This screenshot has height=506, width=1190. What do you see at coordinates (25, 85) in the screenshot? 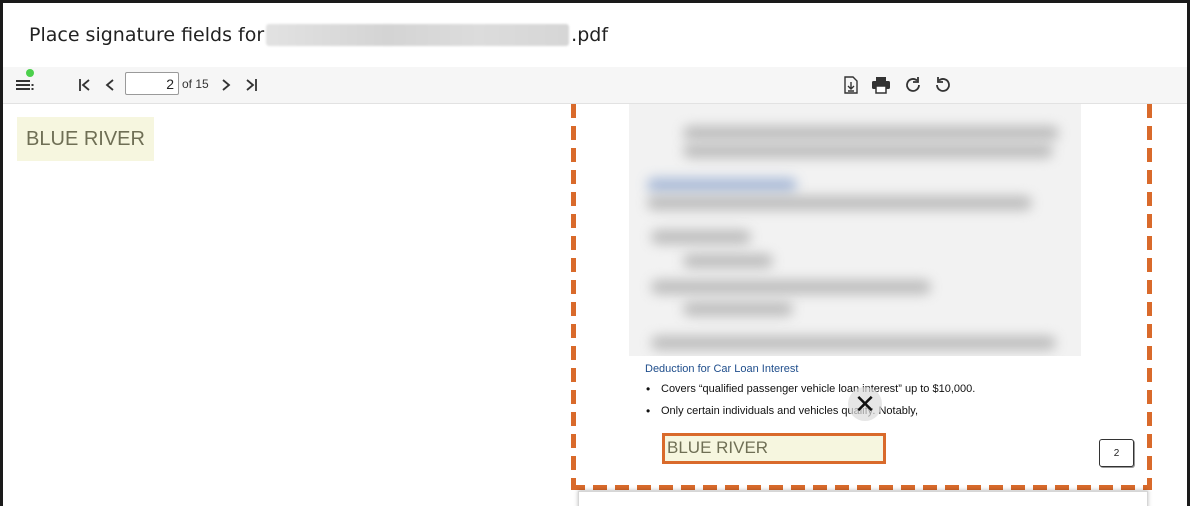
I see `menu-icon` at bounding box center [25, 85].